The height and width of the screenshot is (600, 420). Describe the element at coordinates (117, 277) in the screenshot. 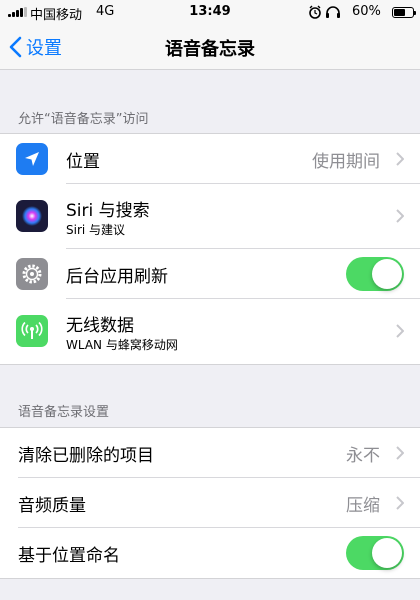

I see `row-background-refresh-label: 后台应用刷新` at that location.